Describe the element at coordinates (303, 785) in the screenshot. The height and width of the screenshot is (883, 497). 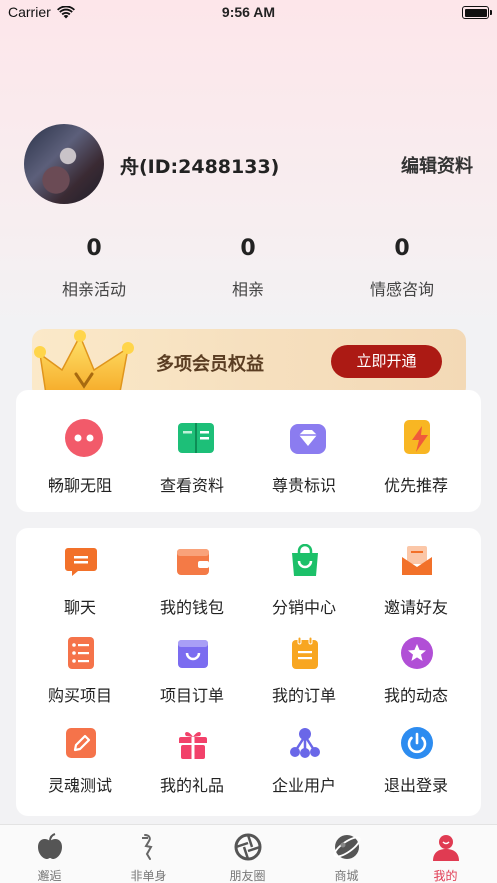
I see `menu-label: 企业用户` at that location.